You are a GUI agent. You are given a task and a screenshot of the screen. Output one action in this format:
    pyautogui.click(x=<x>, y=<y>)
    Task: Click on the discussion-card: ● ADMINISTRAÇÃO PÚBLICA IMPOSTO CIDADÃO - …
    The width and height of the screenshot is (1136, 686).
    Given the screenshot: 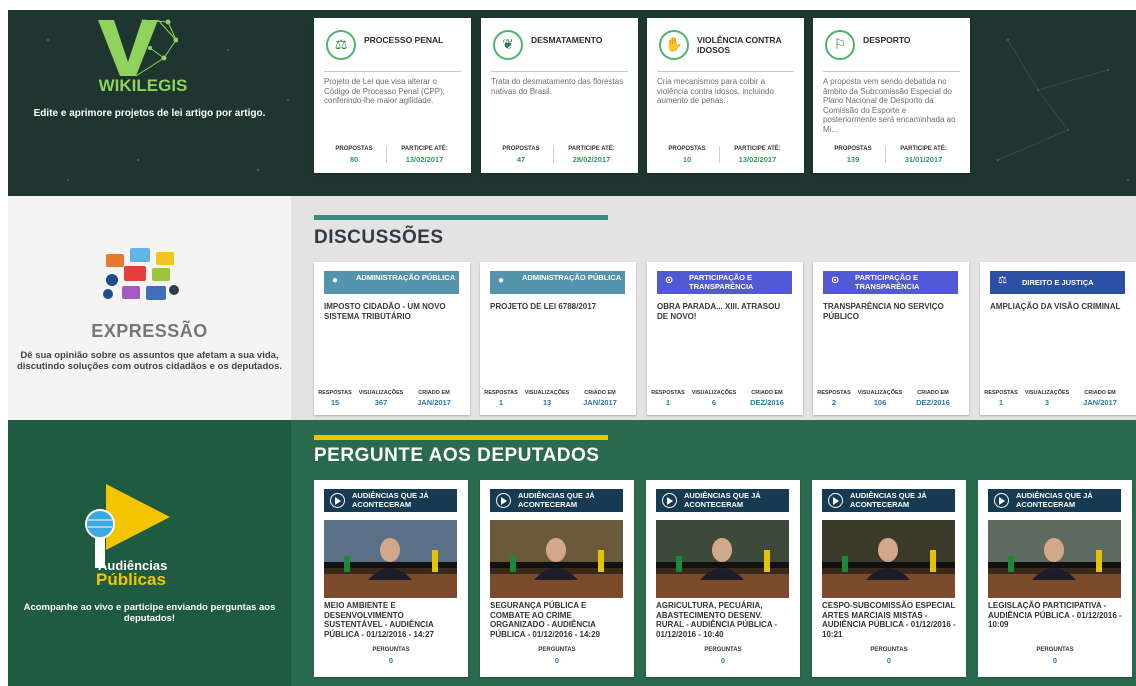 What is the action you would take?
    pyautogui.click(x=392, y=338)
    